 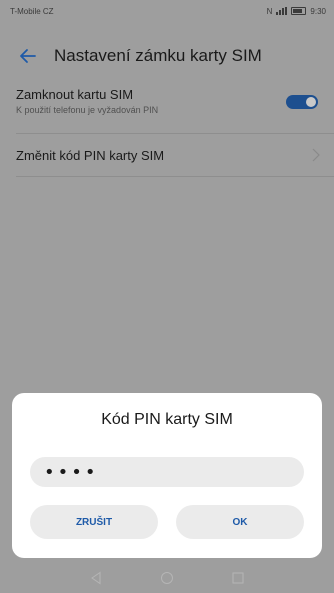 What do you see at coordinates (28, 56) in the screenshot?
I see `arrow-left-icon` at bounding box center [28, 56].